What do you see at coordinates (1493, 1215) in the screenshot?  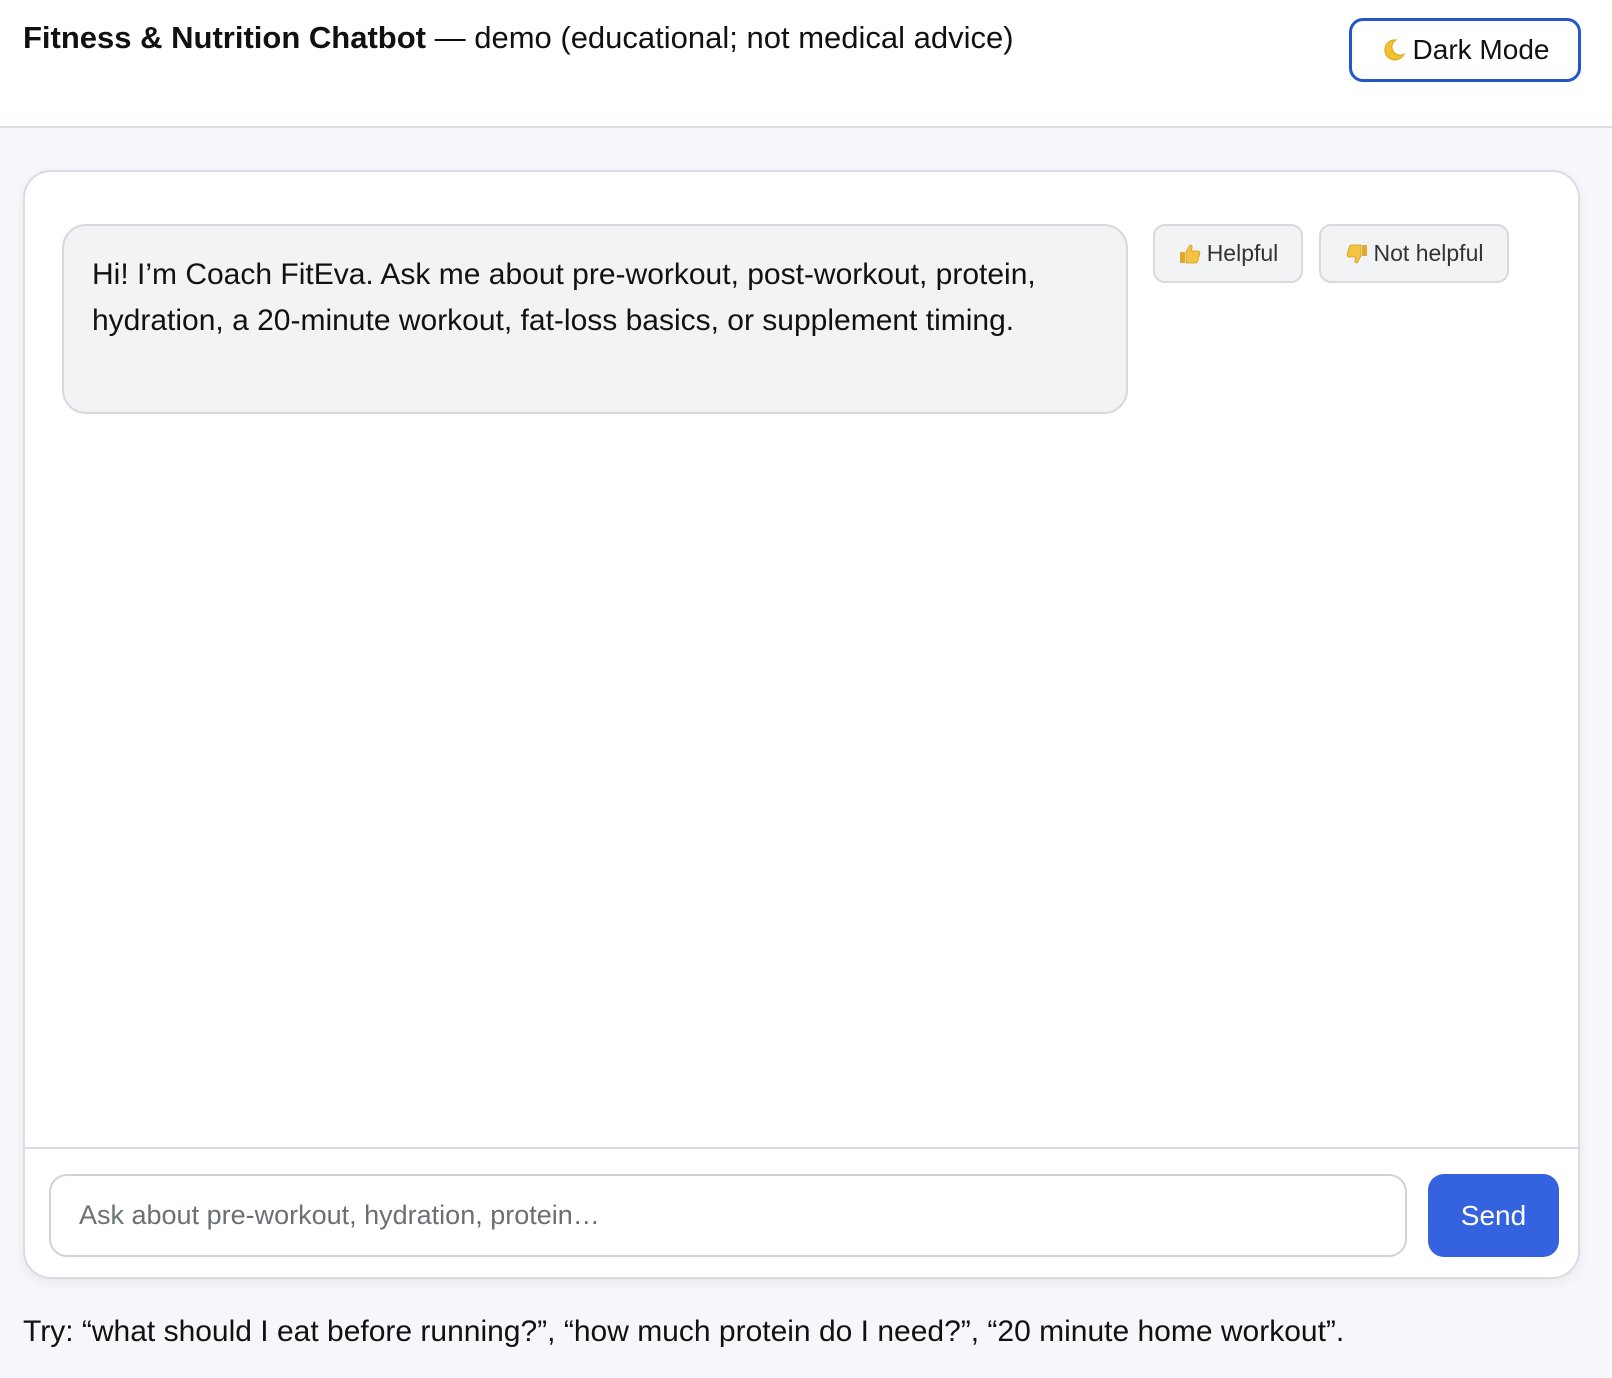 I see `send-button: Send` at bounding box center [1493, 1215].